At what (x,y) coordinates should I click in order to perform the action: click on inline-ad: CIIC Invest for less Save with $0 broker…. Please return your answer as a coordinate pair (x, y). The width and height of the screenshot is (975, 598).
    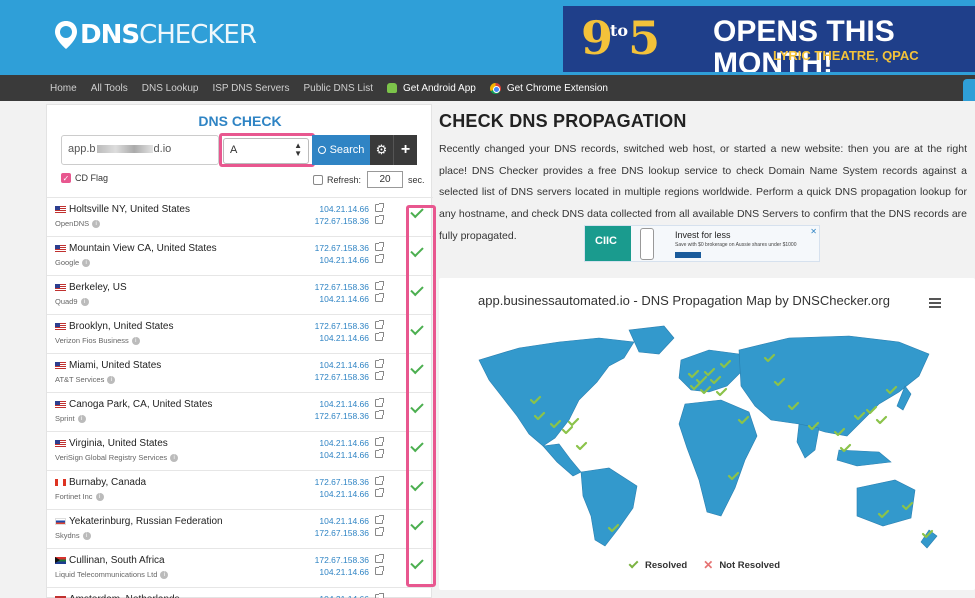
    Looking at the image, I should click on (702, 243).